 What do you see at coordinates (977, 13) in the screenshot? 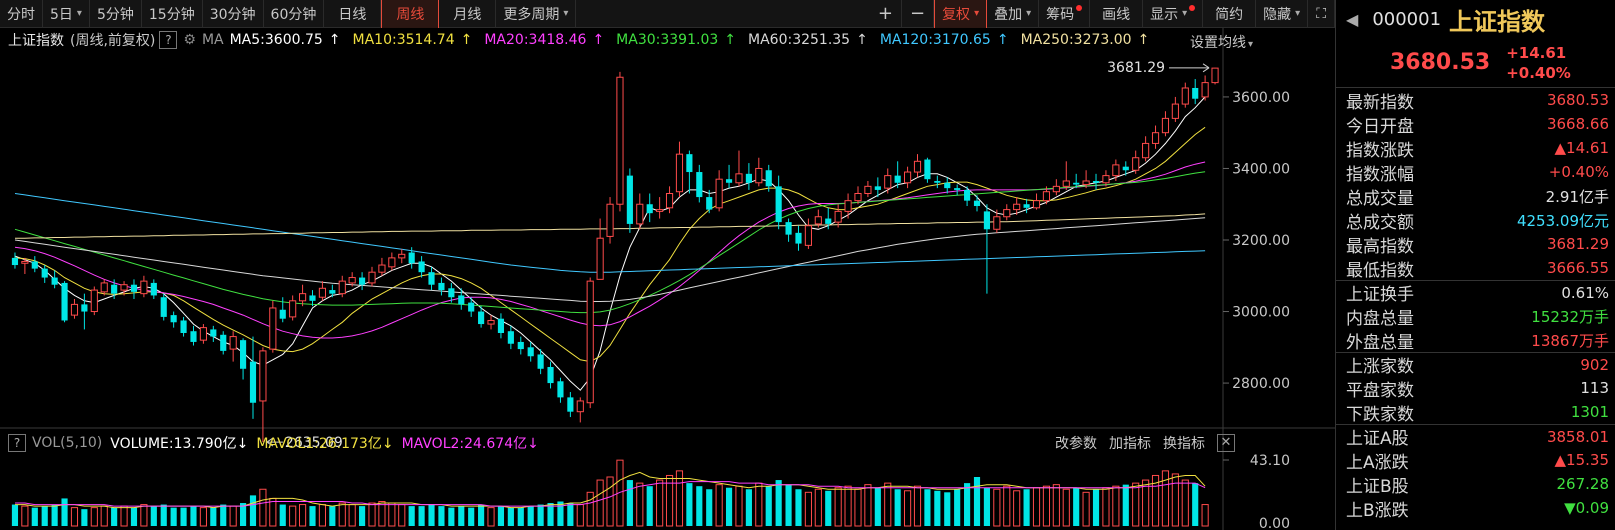
I see `caret-down-icon: ▾` at bounding box center [977, 13].